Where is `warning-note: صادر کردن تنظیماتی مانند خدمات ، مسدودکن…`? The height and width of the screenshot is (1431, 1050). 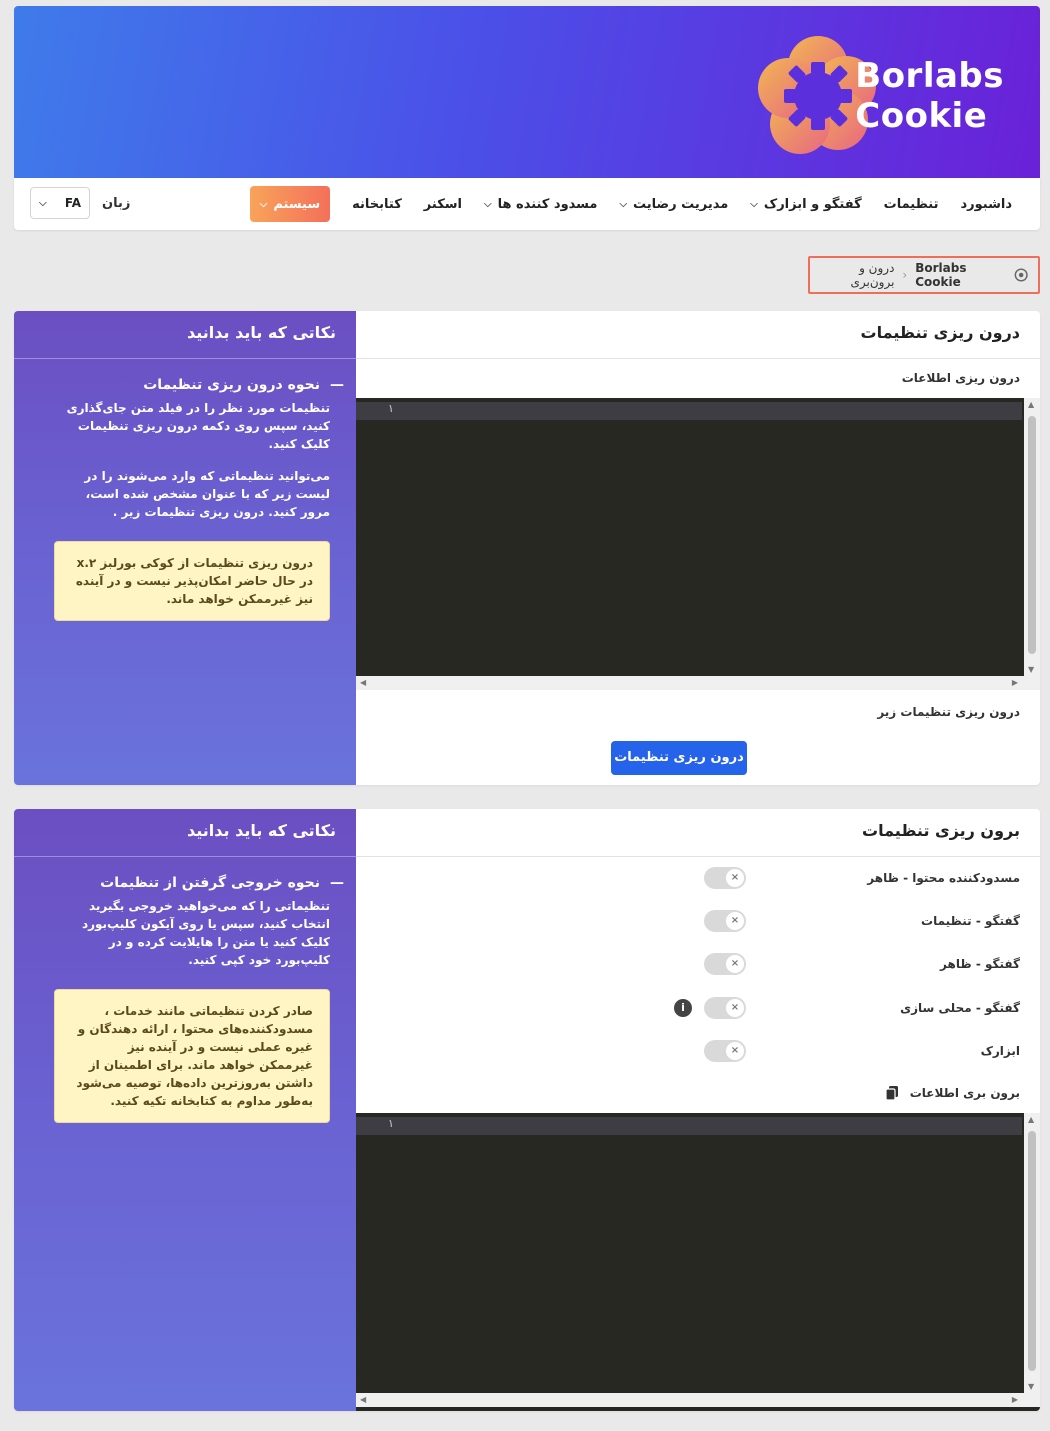
warning-note: صادر کردن تنظیماتی مانند خدمات ، مسدودکن… is located at coordinates (192, 1056).